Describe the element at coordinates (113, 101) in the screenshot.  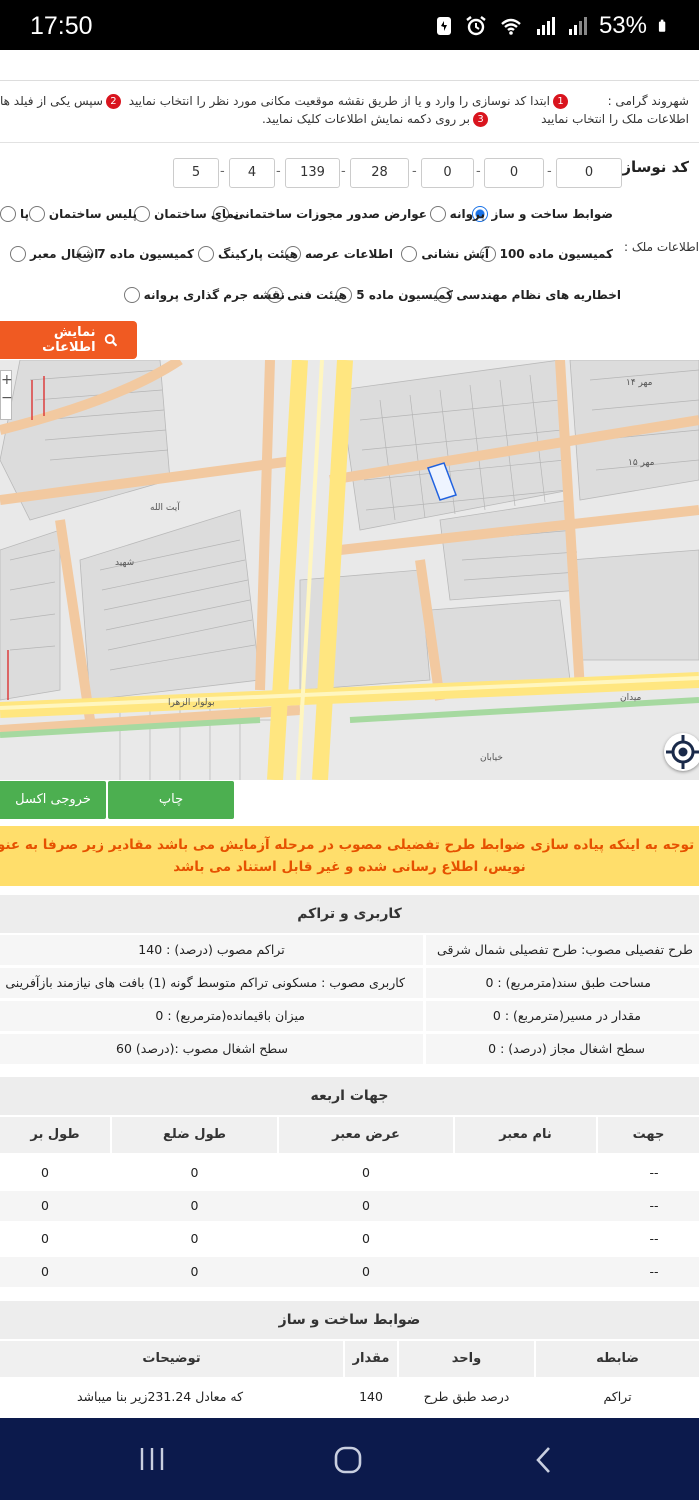
I see `step2-badge: 2` at that location.